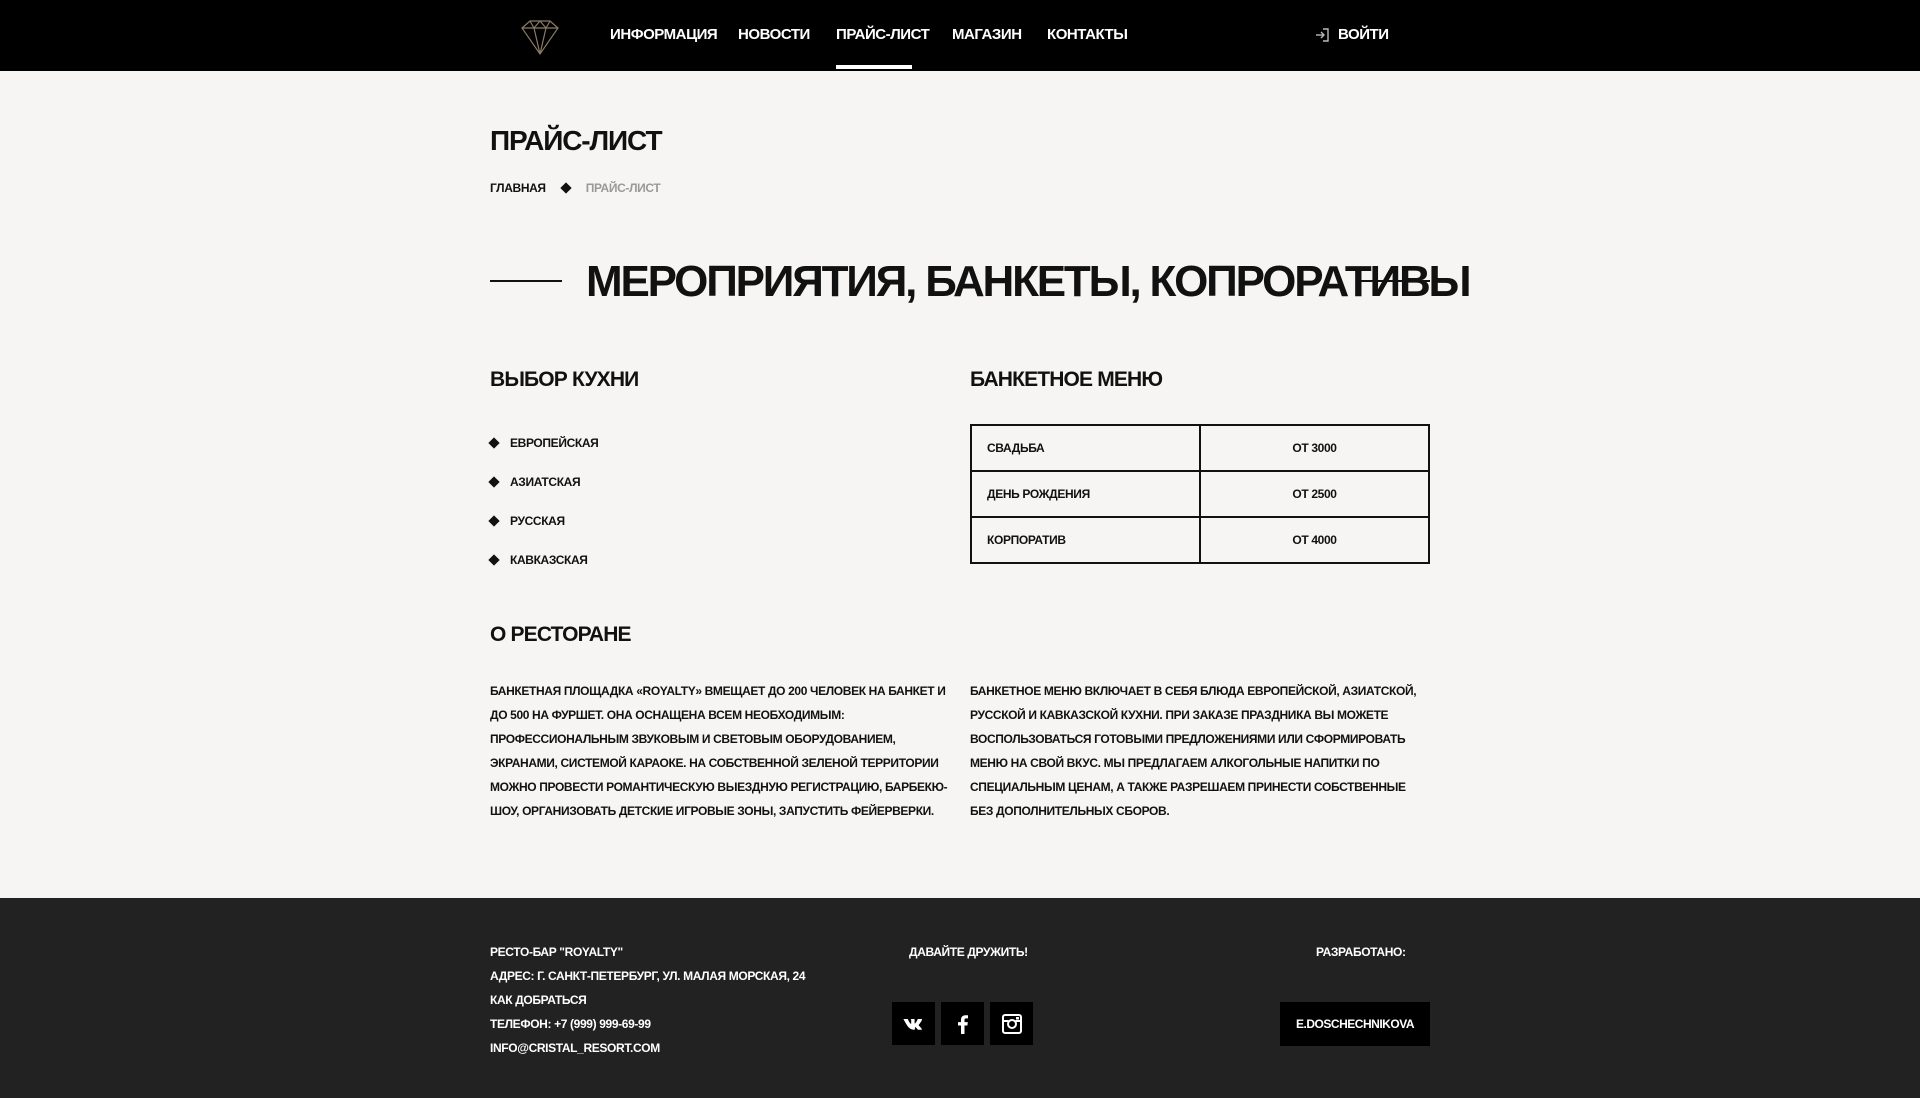 This screenshot has width=1920, height=1098. I want to click on instagram-link, so click(1011, 1023).